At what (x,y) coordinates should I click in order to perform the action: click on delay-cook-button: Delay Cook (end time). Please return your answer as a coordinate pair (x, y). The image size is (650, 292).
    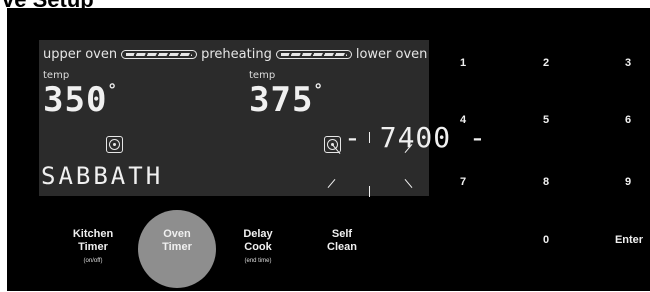
    Looking at the image, I should click on (258, 246).